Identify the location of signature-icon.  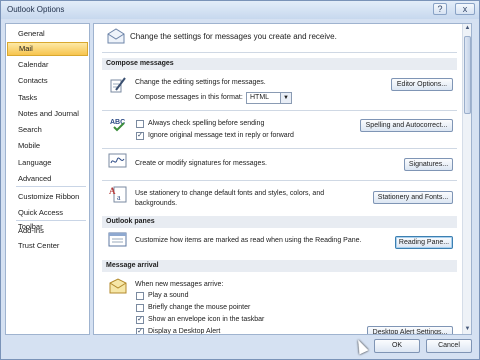
(117, 160).